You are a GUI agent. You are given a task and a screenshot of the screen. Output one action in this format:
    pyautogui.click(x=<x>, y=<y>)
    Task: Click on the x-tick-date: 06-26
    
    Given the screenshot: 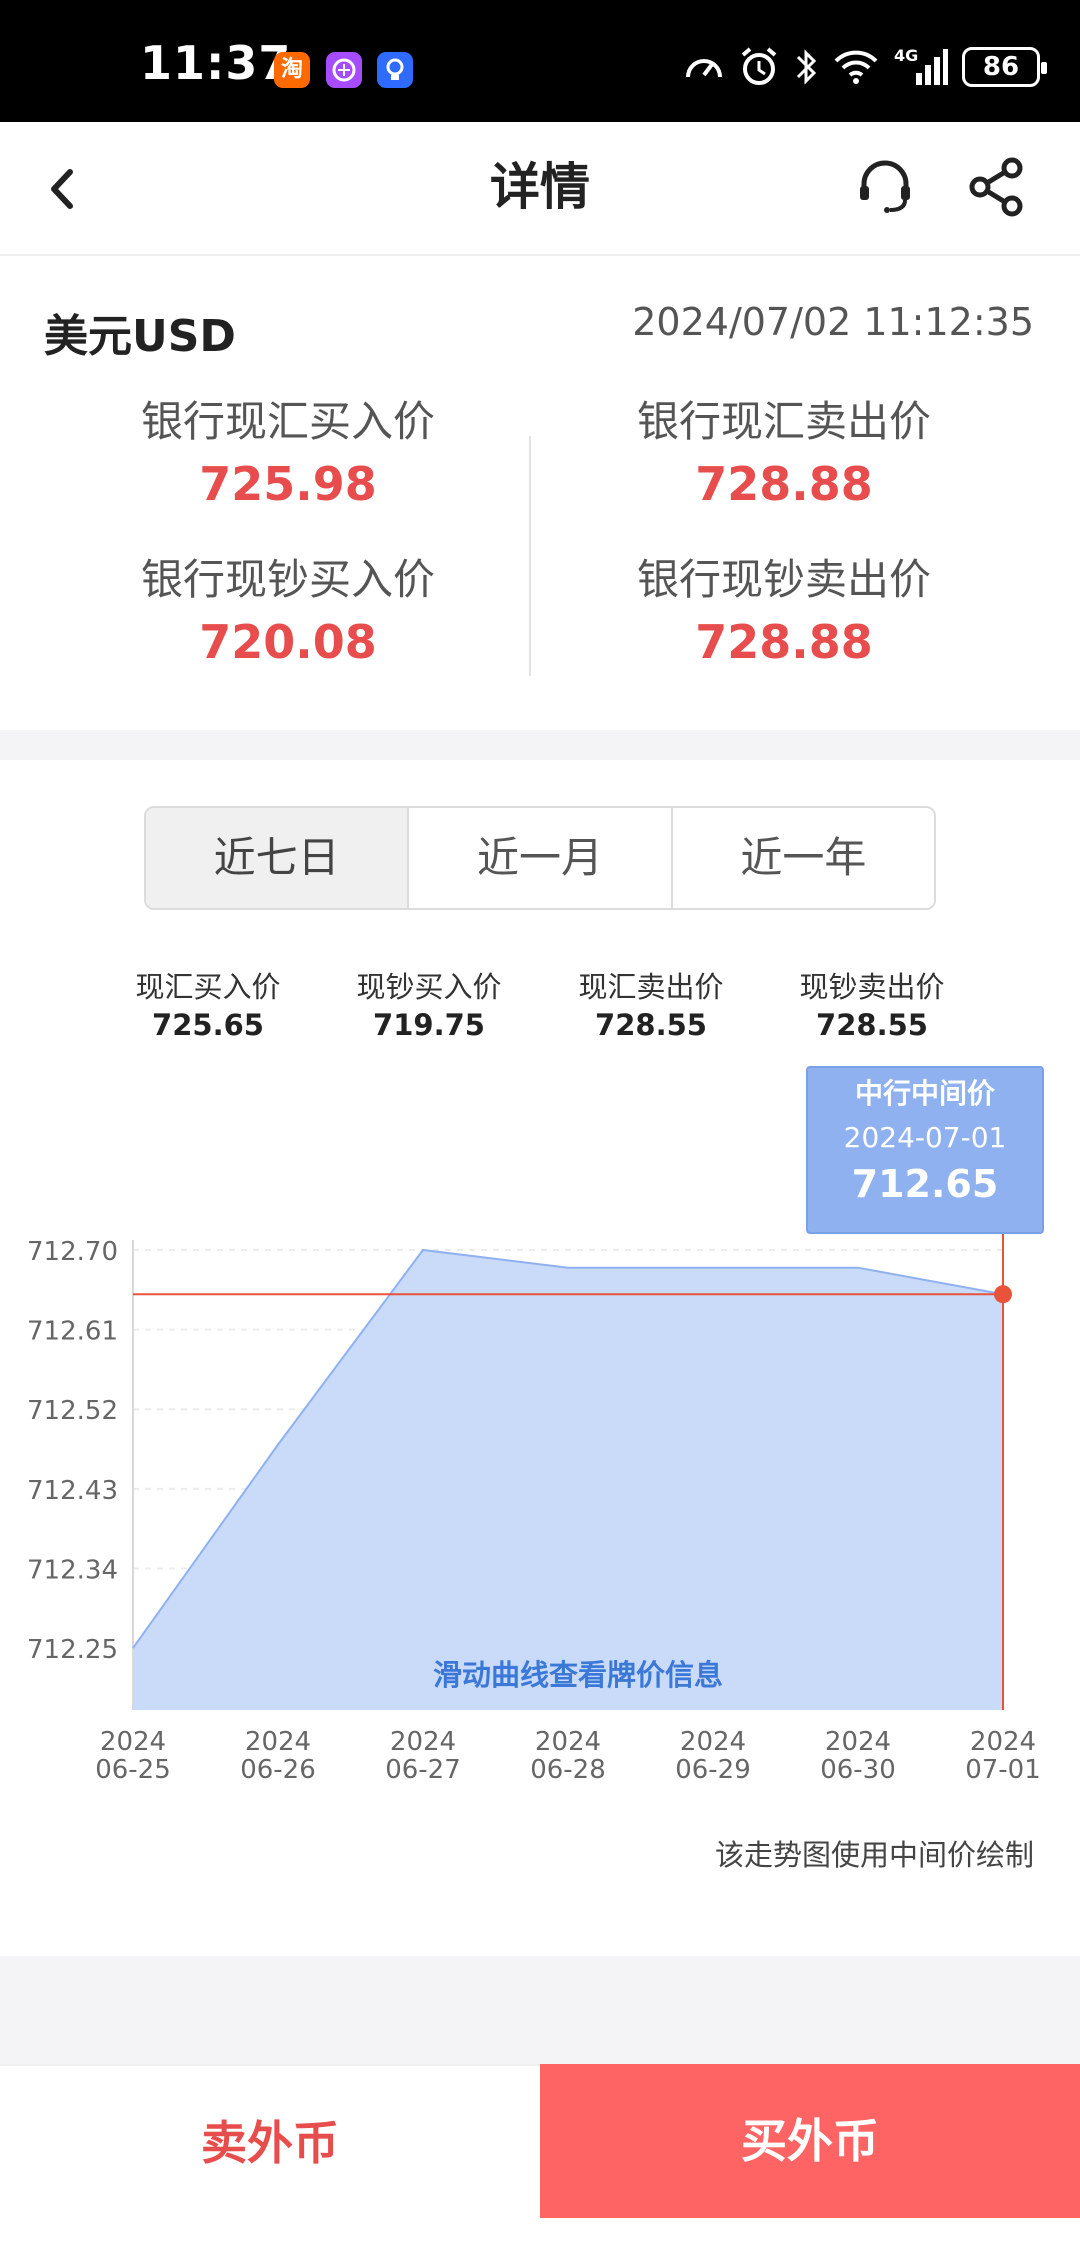 What is the action you would take?
    pyautogui.click(x=278, y=1770)
    